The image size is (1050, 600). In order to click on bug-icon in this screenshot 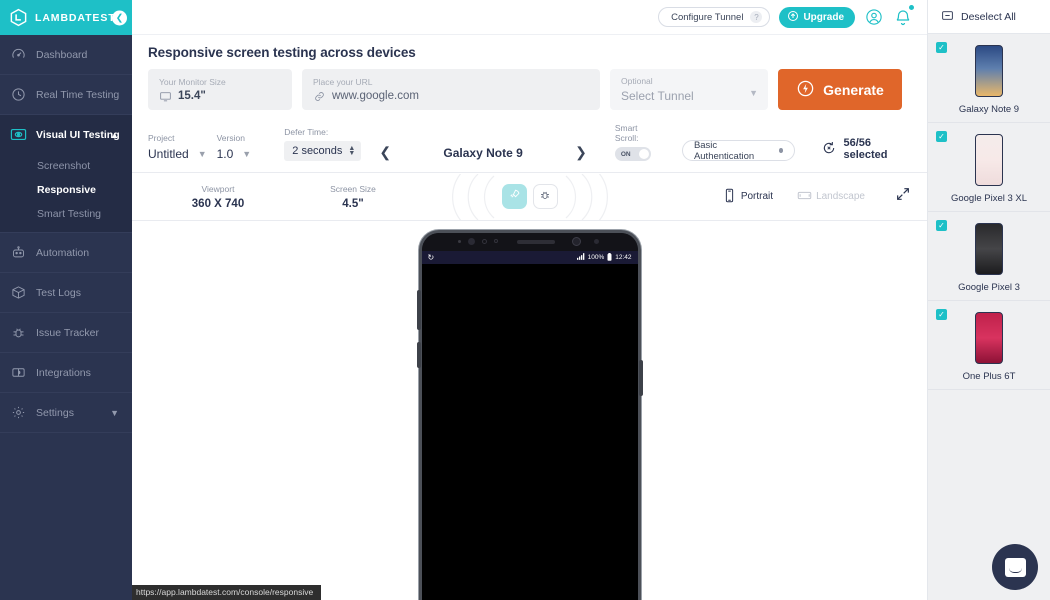, I will do `click(545, 197)`.